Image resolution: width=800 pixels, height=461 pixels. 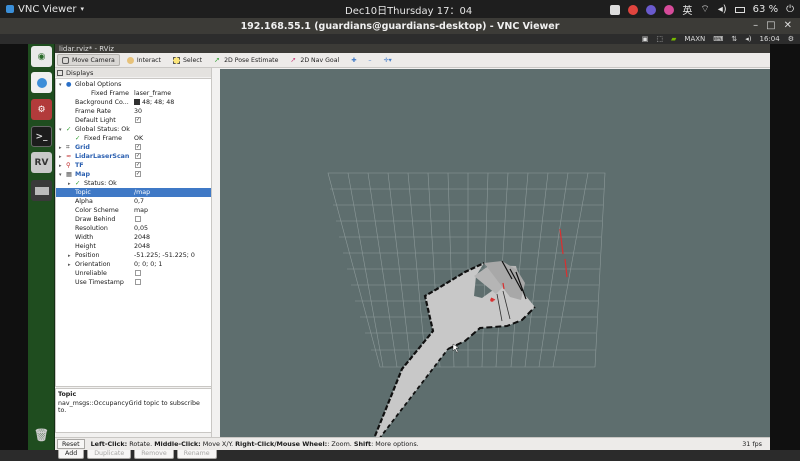 What do you see at coordinates (152, 93) in the screenshot?
I see `tree-value: laser_frame` at bounding box center [152, 93].